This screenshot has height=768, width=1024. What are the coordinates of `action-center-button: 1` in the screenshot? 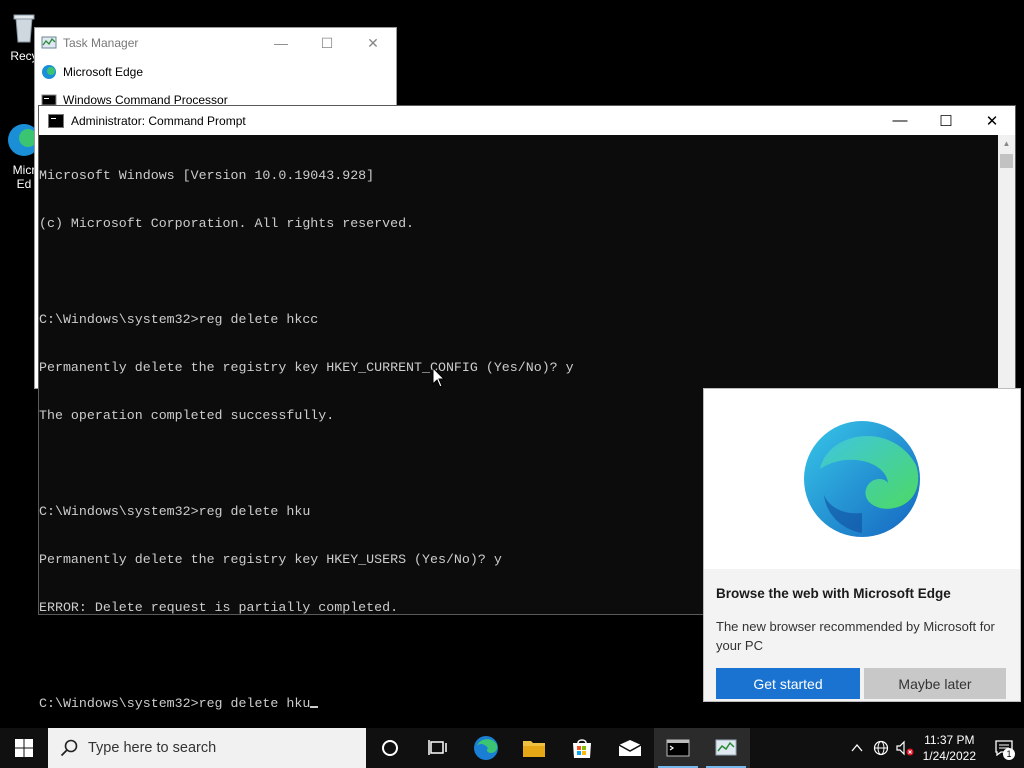 It's located at (1004, 750).